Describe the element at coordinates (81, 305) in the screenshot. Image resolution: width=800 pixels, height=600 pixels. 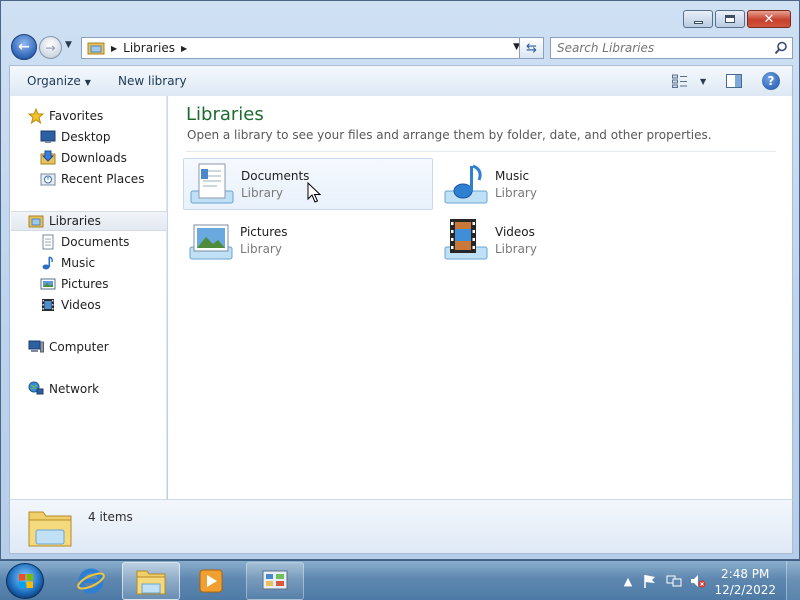
I see `nav-label: Videos` at that location.